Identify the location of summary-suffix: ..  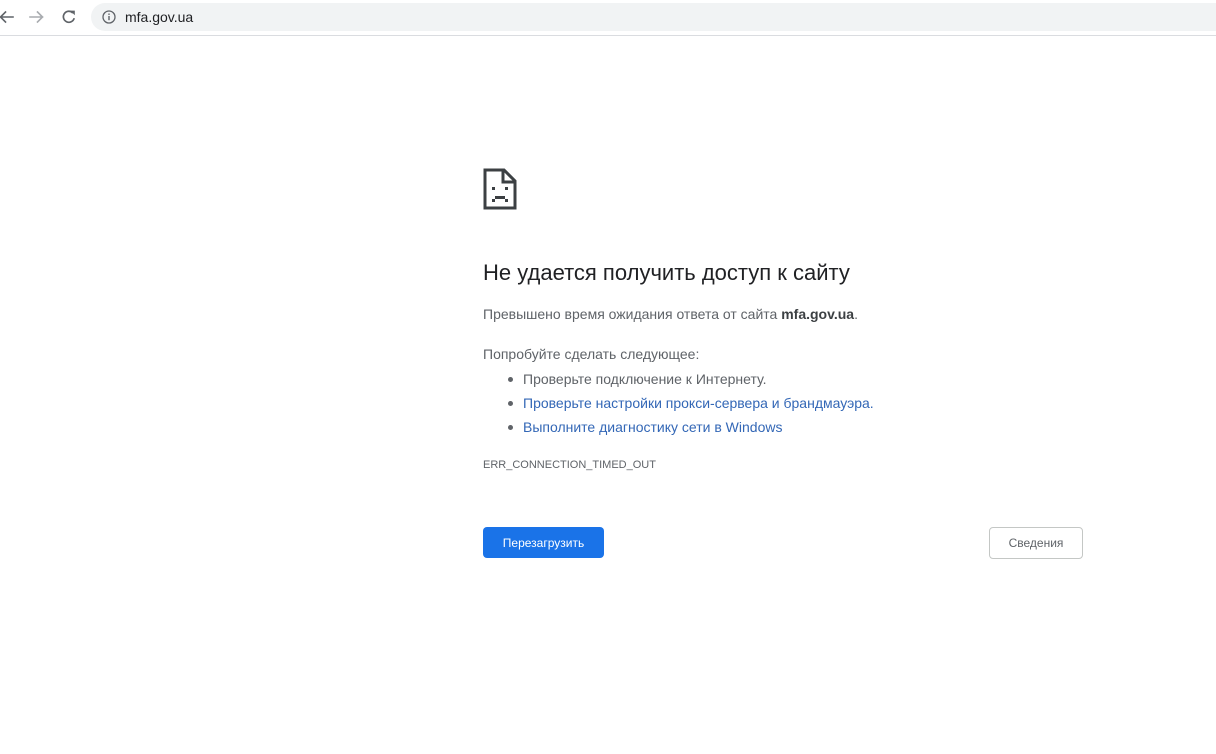
(856, 314).